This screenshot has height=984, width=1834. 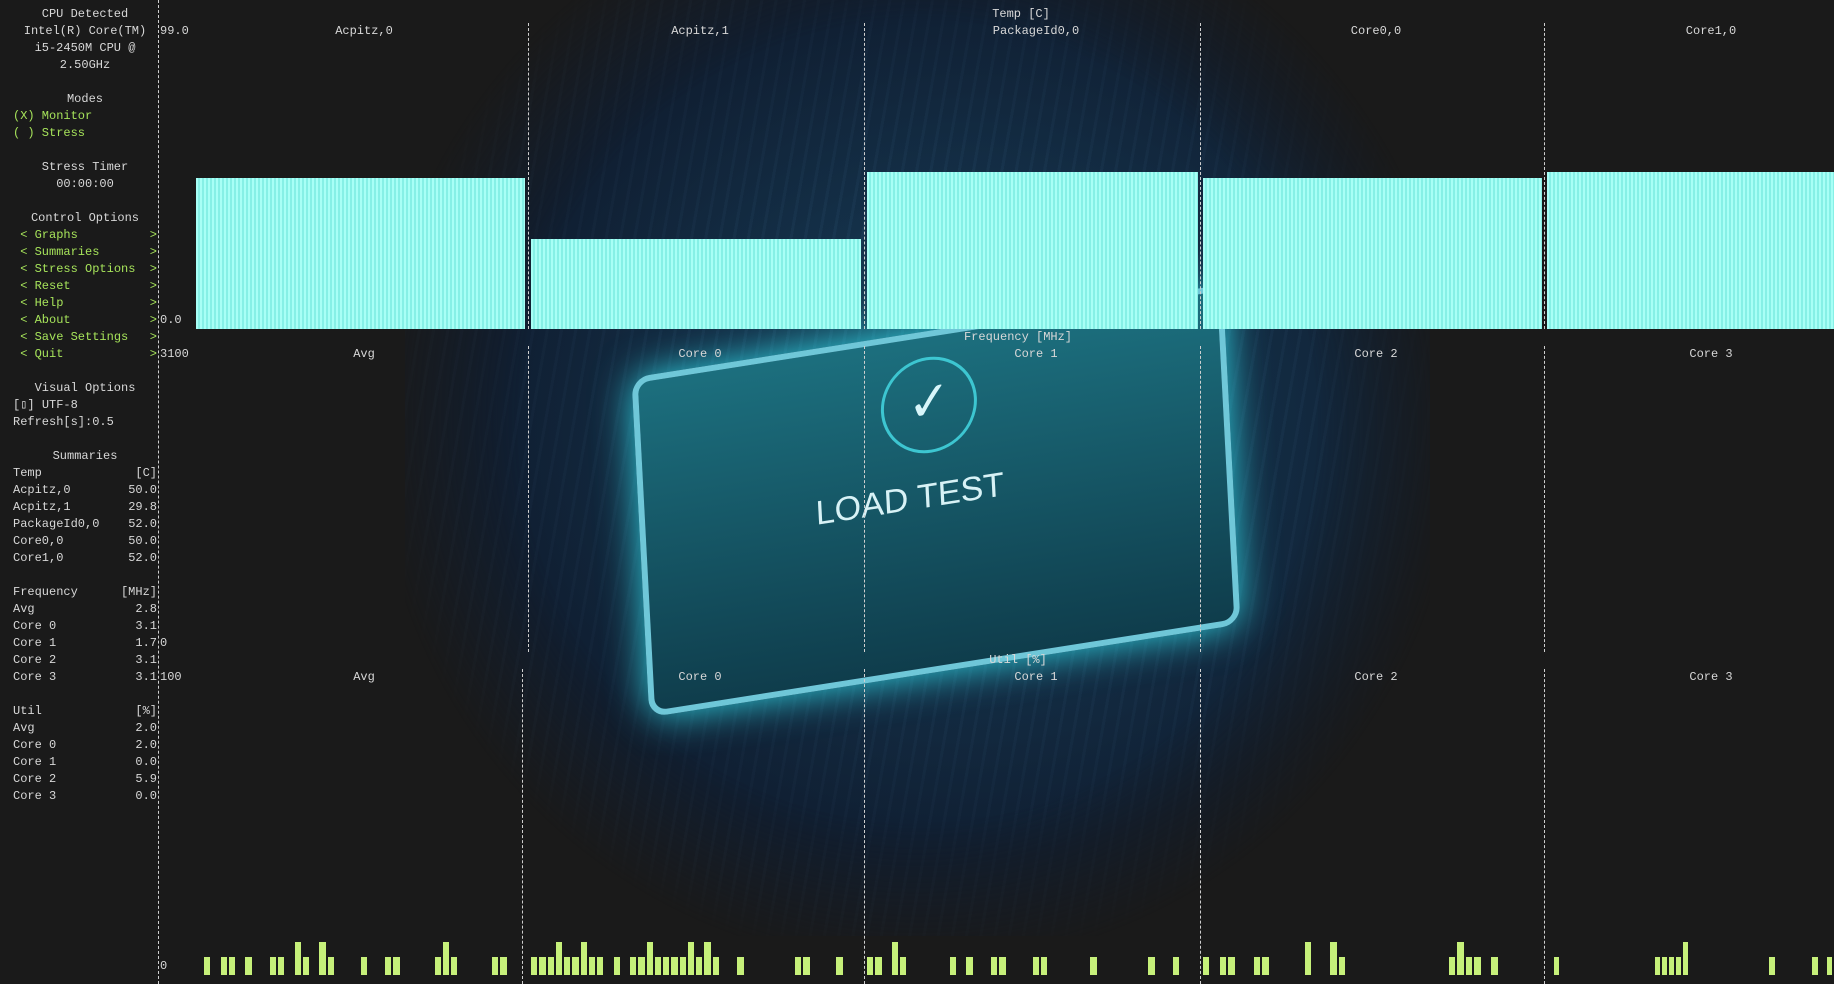 What do you see at coordinates (84, 99) in the screenshot?
I see `modes-title-text: Modes` at bounding box center [84, 99].